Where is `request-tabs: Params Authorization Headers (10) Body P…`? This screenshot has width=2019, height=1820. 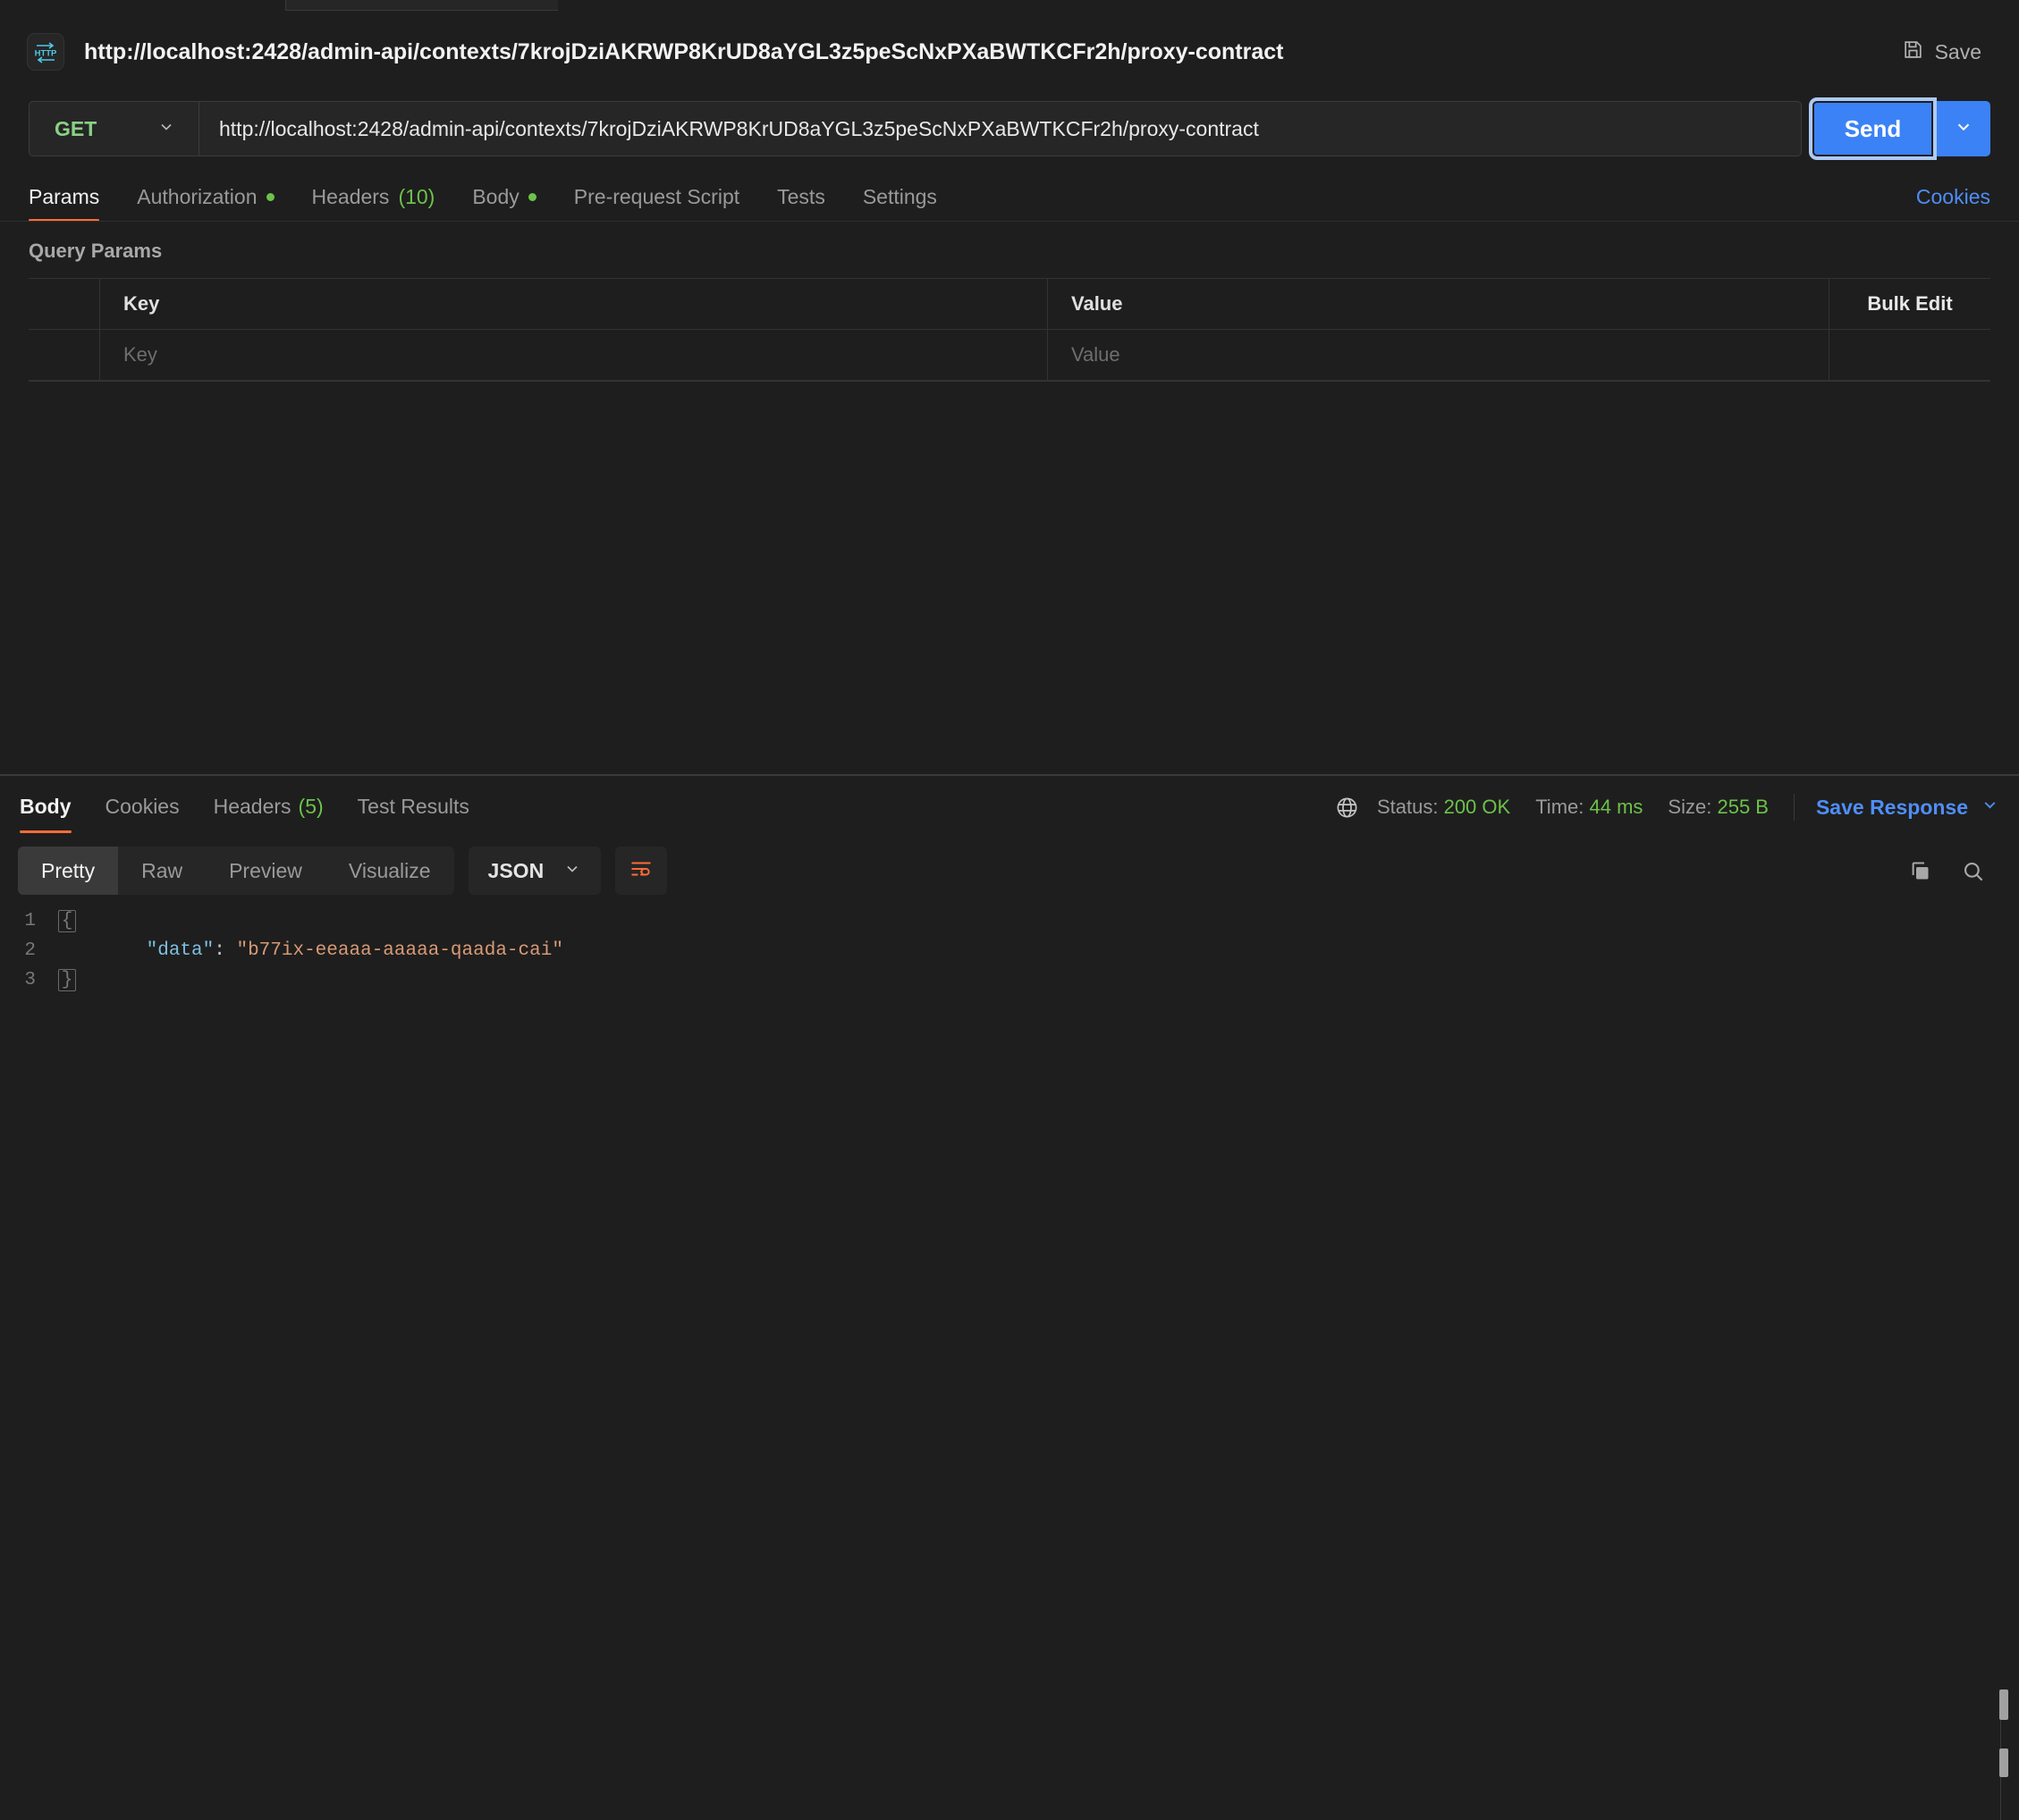 request-tabs: Params Authorization Headers (10) Body P… is located at coordinates (1009, 196).